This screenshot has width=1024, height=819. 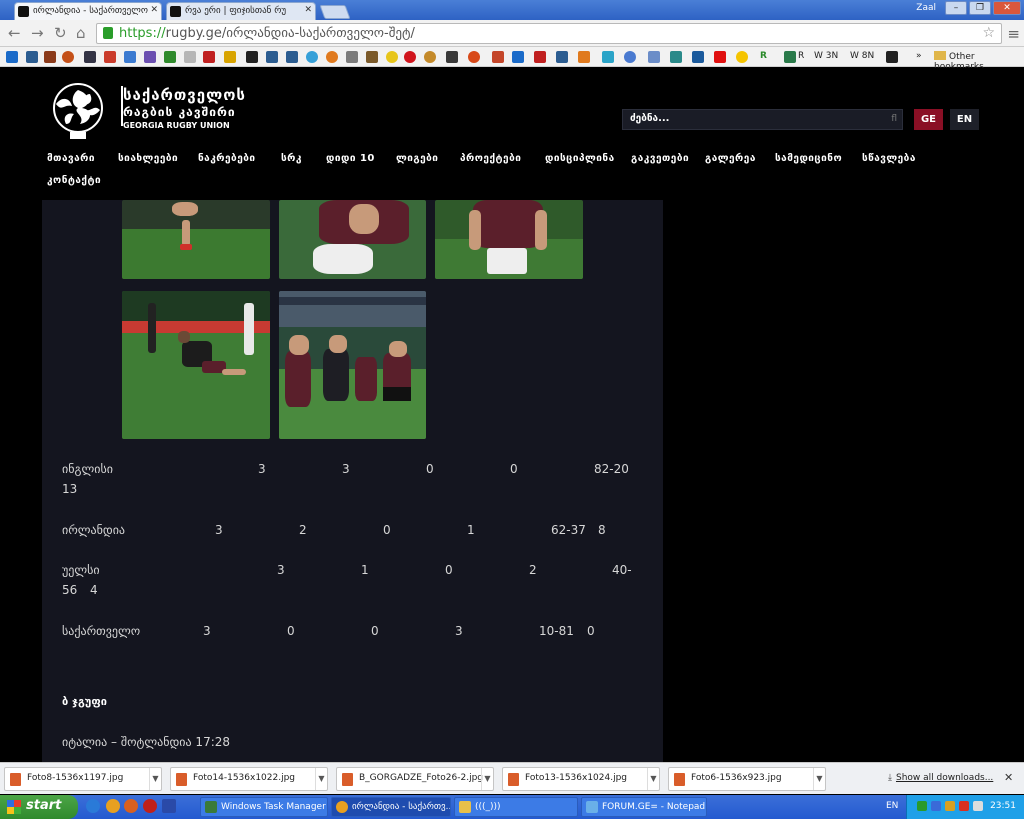 What do you see at coordinates (60, 33) in the screenshot?
I see `reload-icon: ↻` at bounding box center [60, 33].